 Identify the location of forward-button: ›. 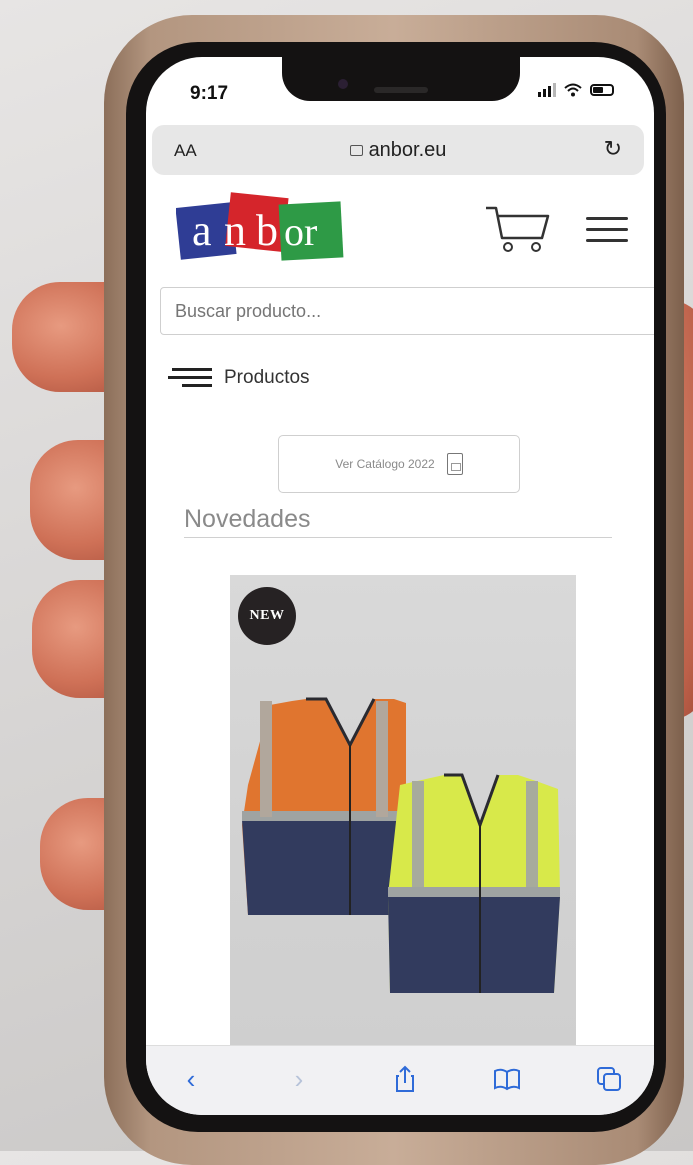
(299, 1079).